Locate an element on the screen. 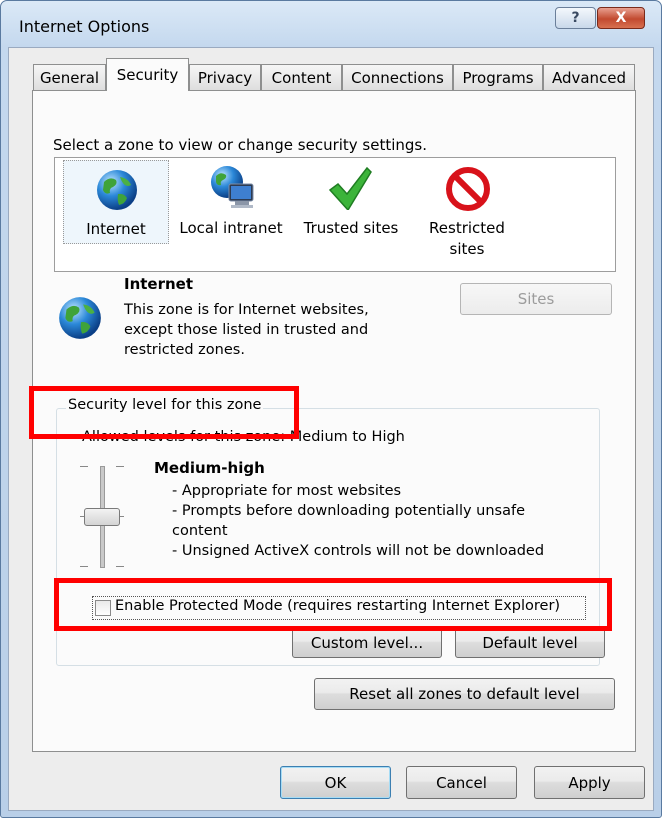  highlight-box-protected-mode is located at coordinates (333, 604).